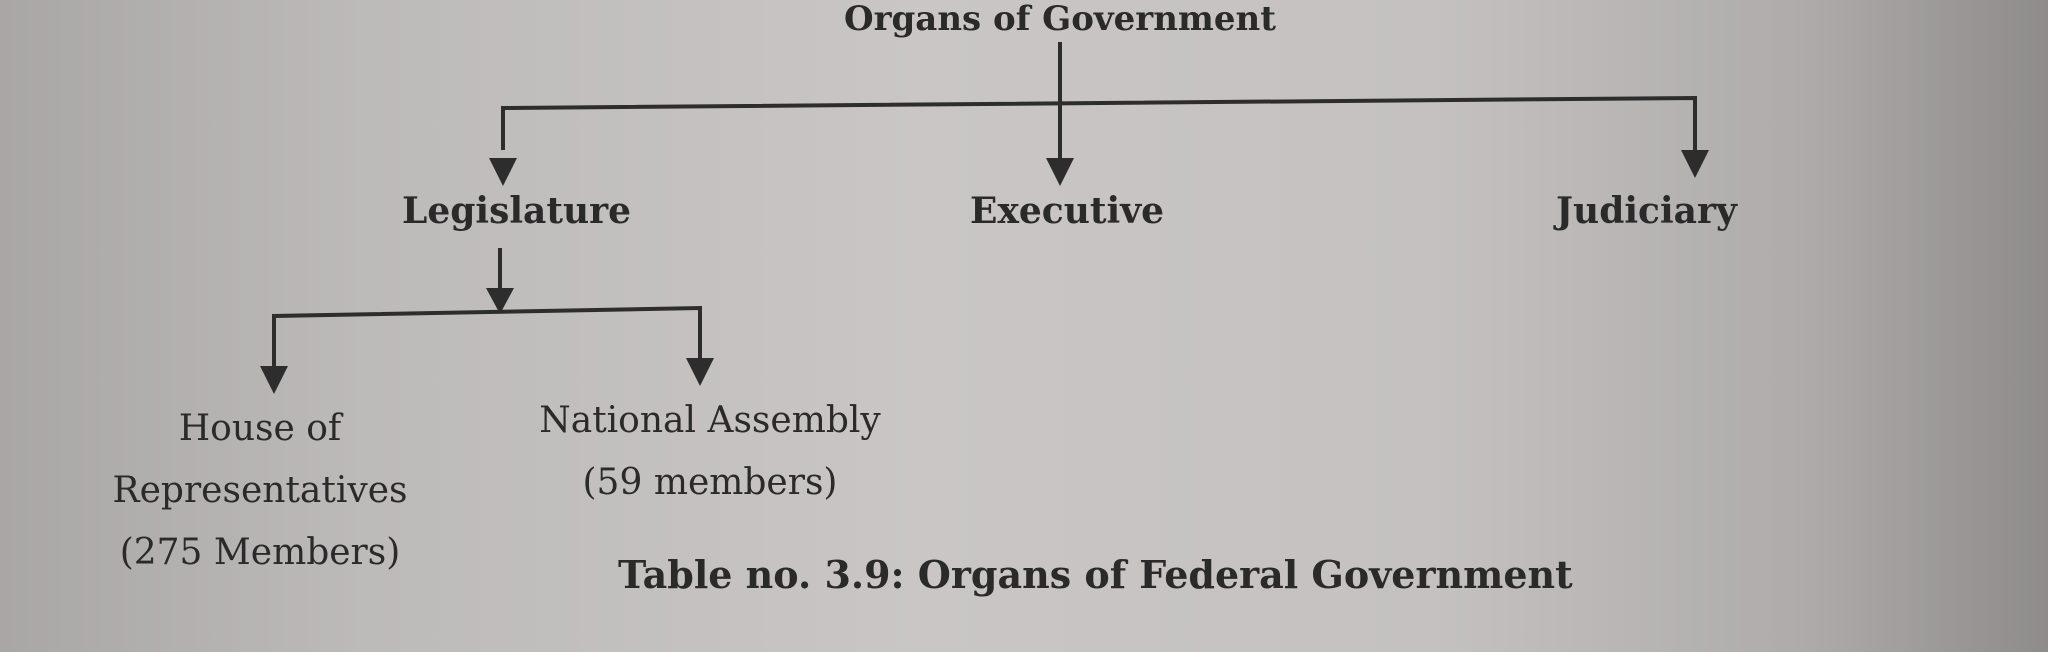 This screenshot has height=652, width=2048. What do you see at coordinates (260, 552) in the screenshot?
I see `house-line-3: (275 Members)` at bounding box center [260, 552].